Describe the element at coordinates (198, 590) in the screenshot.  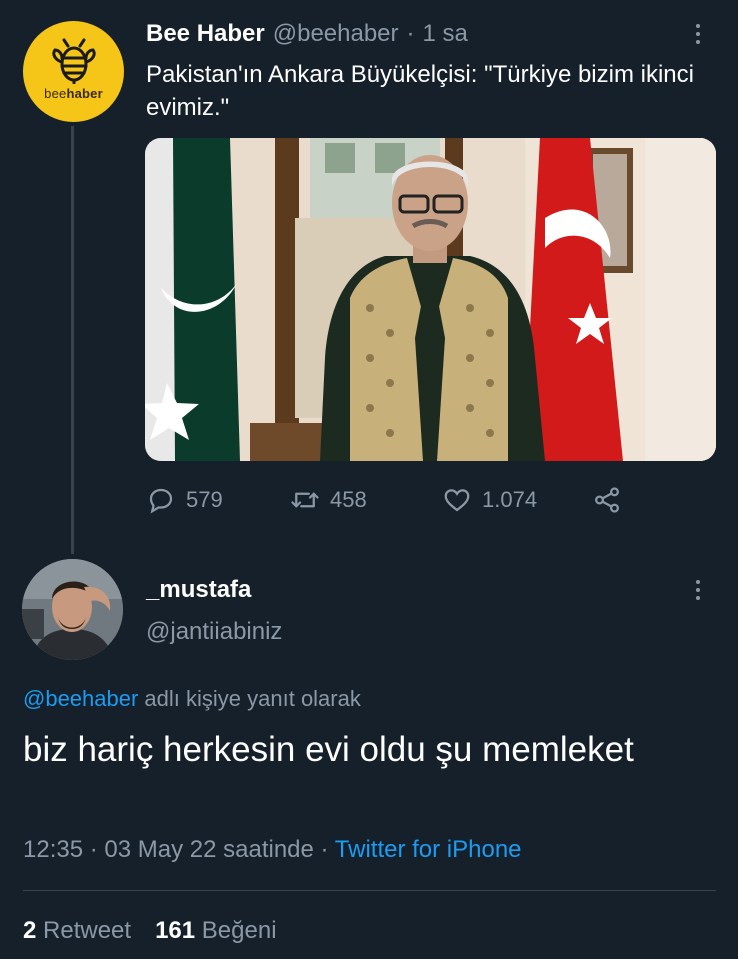
I see `display-name: _mustafa` at that location.